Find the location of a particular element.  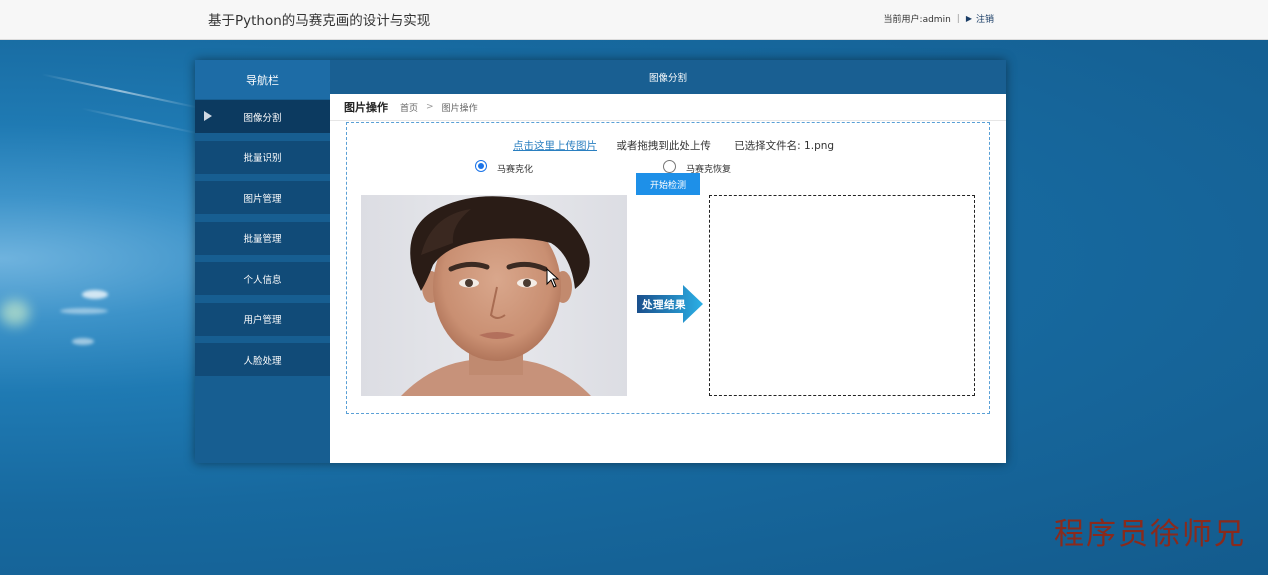

breadcrumb-current: 图片操作 is located at coordinates (459, 108).